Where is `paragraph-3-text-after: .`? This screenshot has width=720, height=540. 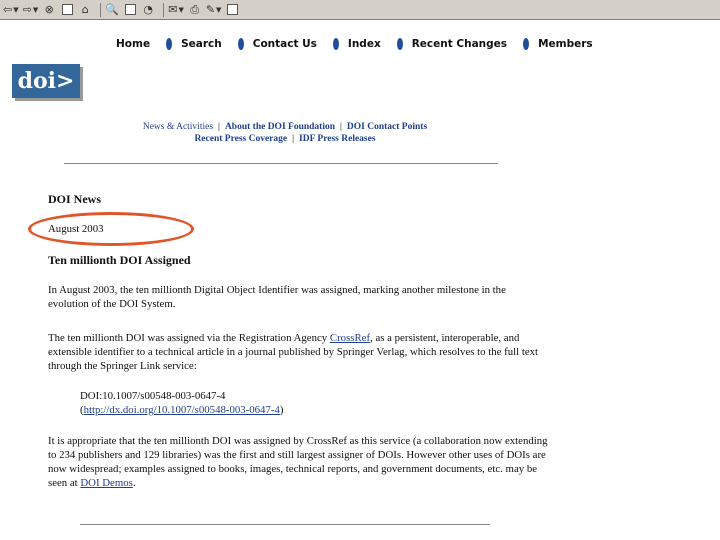
paragraph-3-text-after: . is located at coordinates (134, 483).